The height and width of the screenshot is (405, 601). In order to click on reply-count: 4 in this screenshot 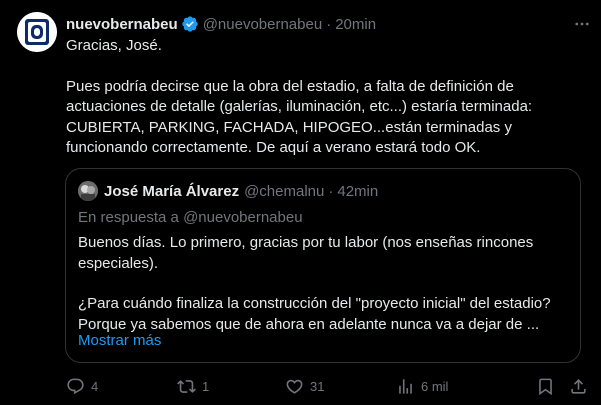, I will do `click(95, 386)`.